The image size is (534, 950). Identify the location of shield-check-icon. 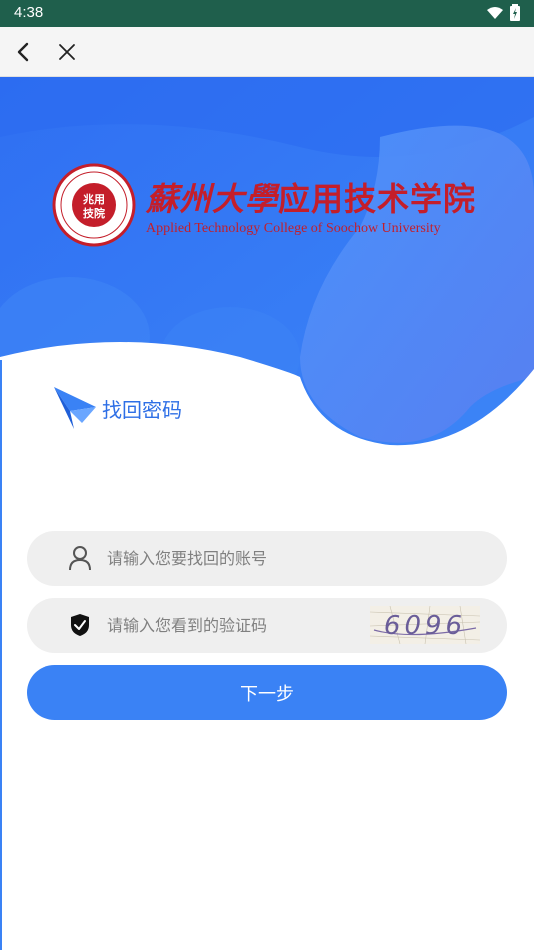
(80, 625).